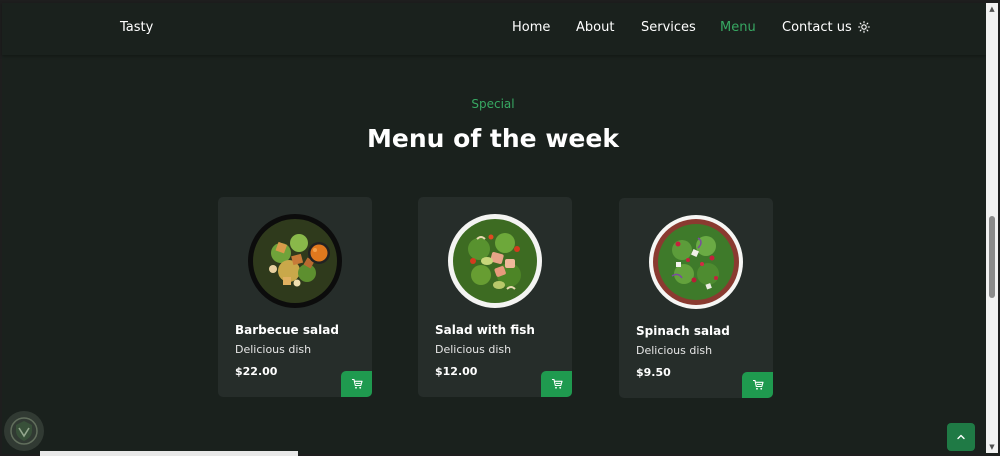 The width and height of the screenshot is (1000, 456). I want to click on chevron-up-icon, so click(961, 437).